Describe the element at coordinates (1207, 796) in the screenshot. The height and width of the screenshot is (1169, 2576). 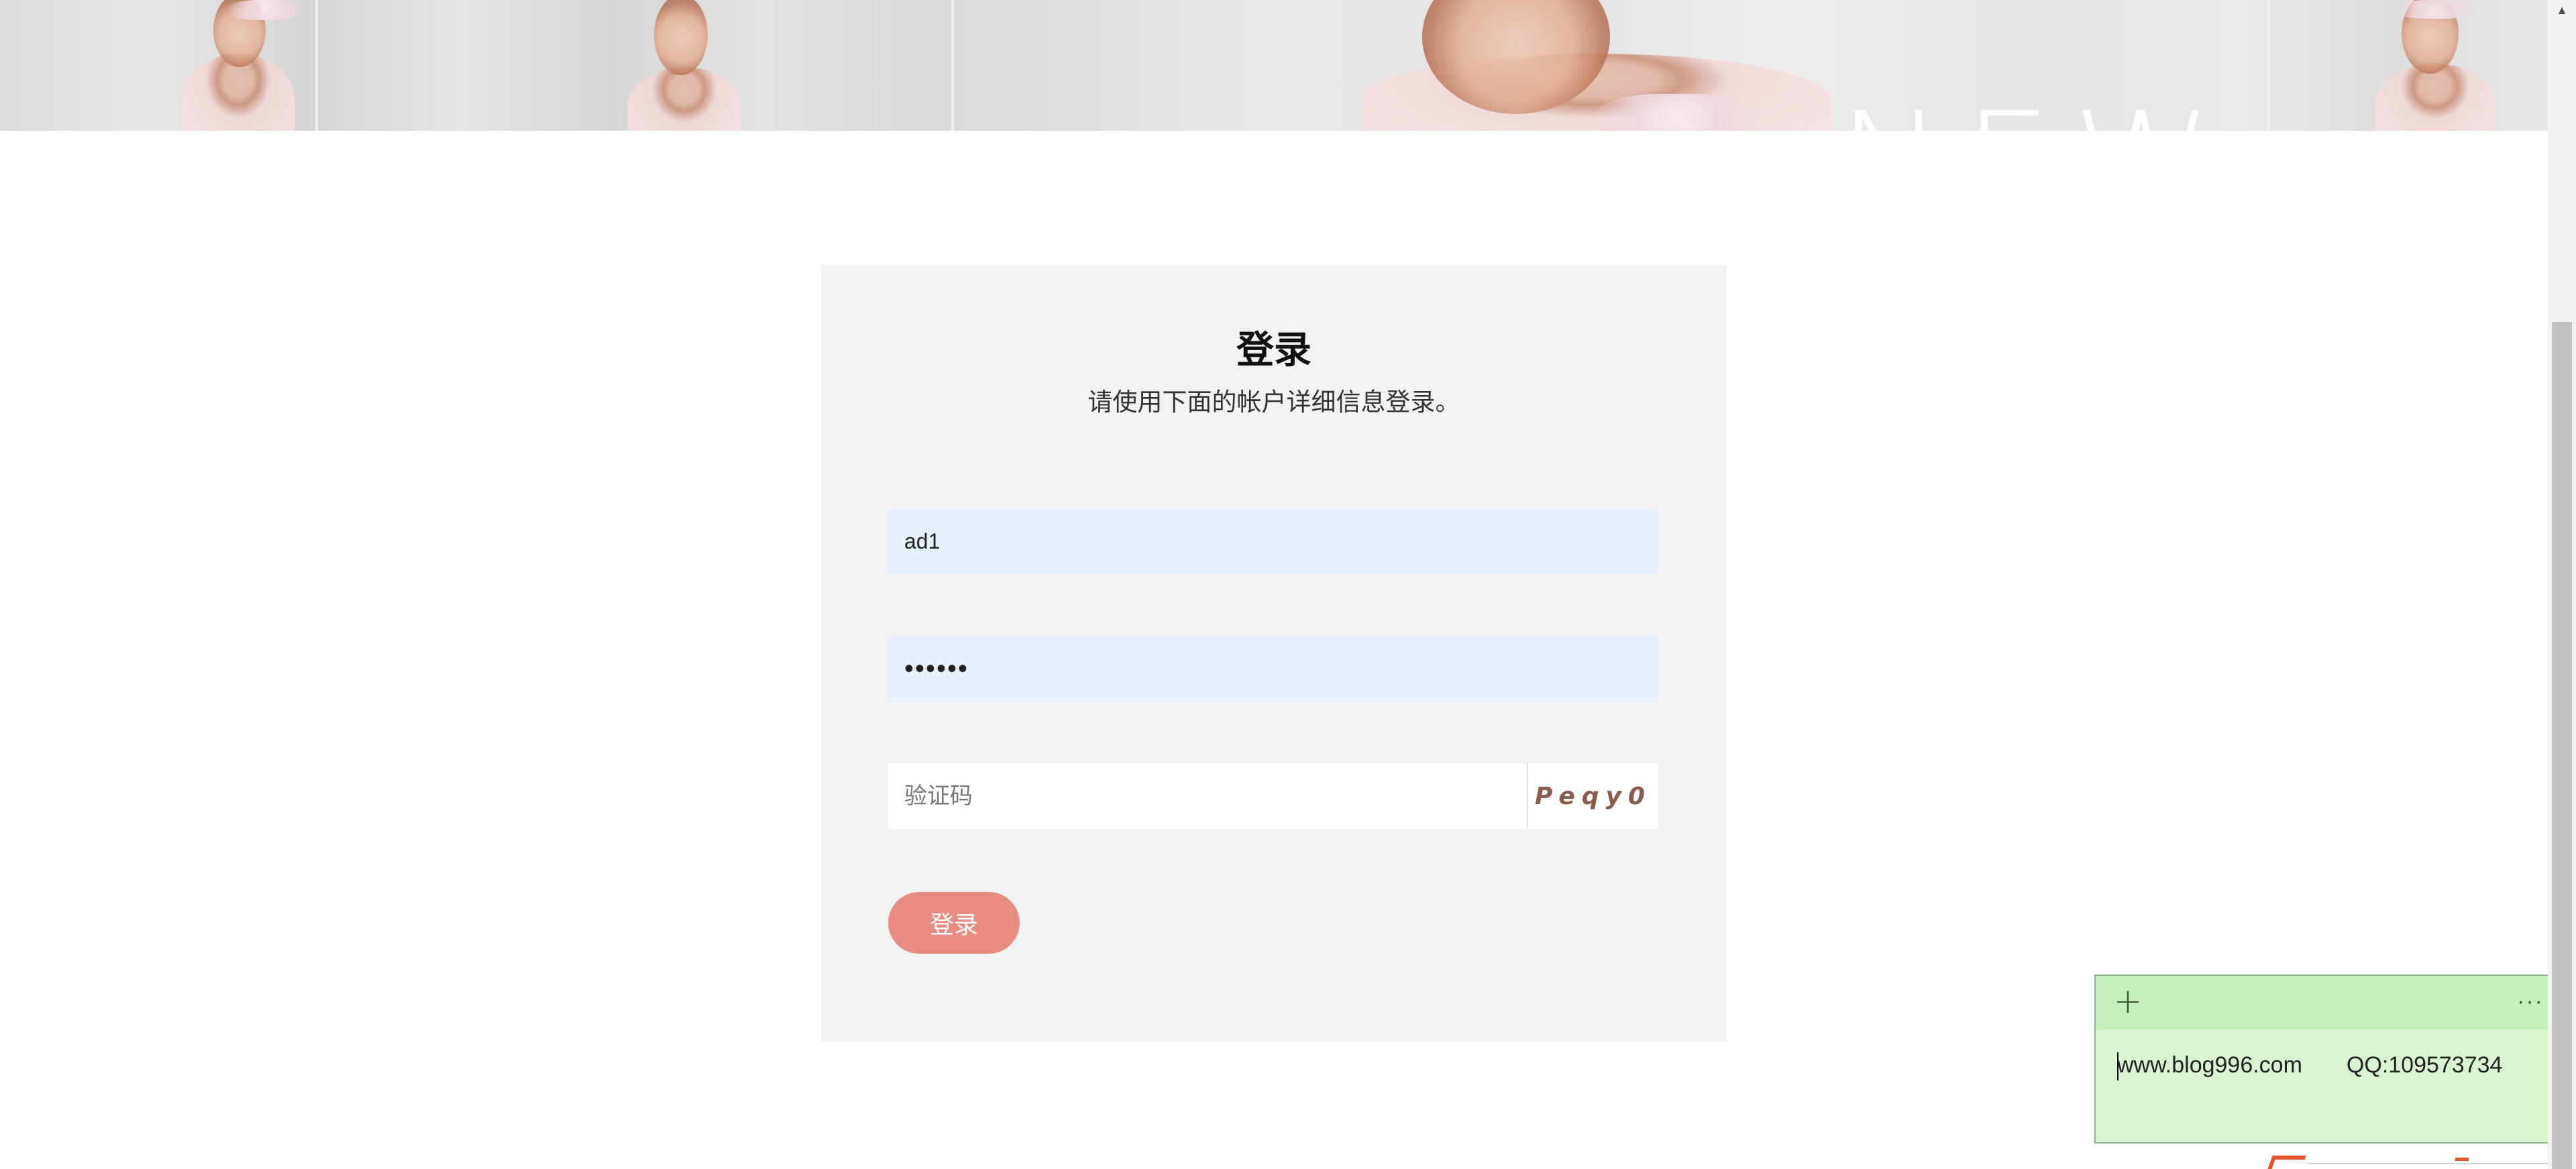
I see `captcha-input` at that location.